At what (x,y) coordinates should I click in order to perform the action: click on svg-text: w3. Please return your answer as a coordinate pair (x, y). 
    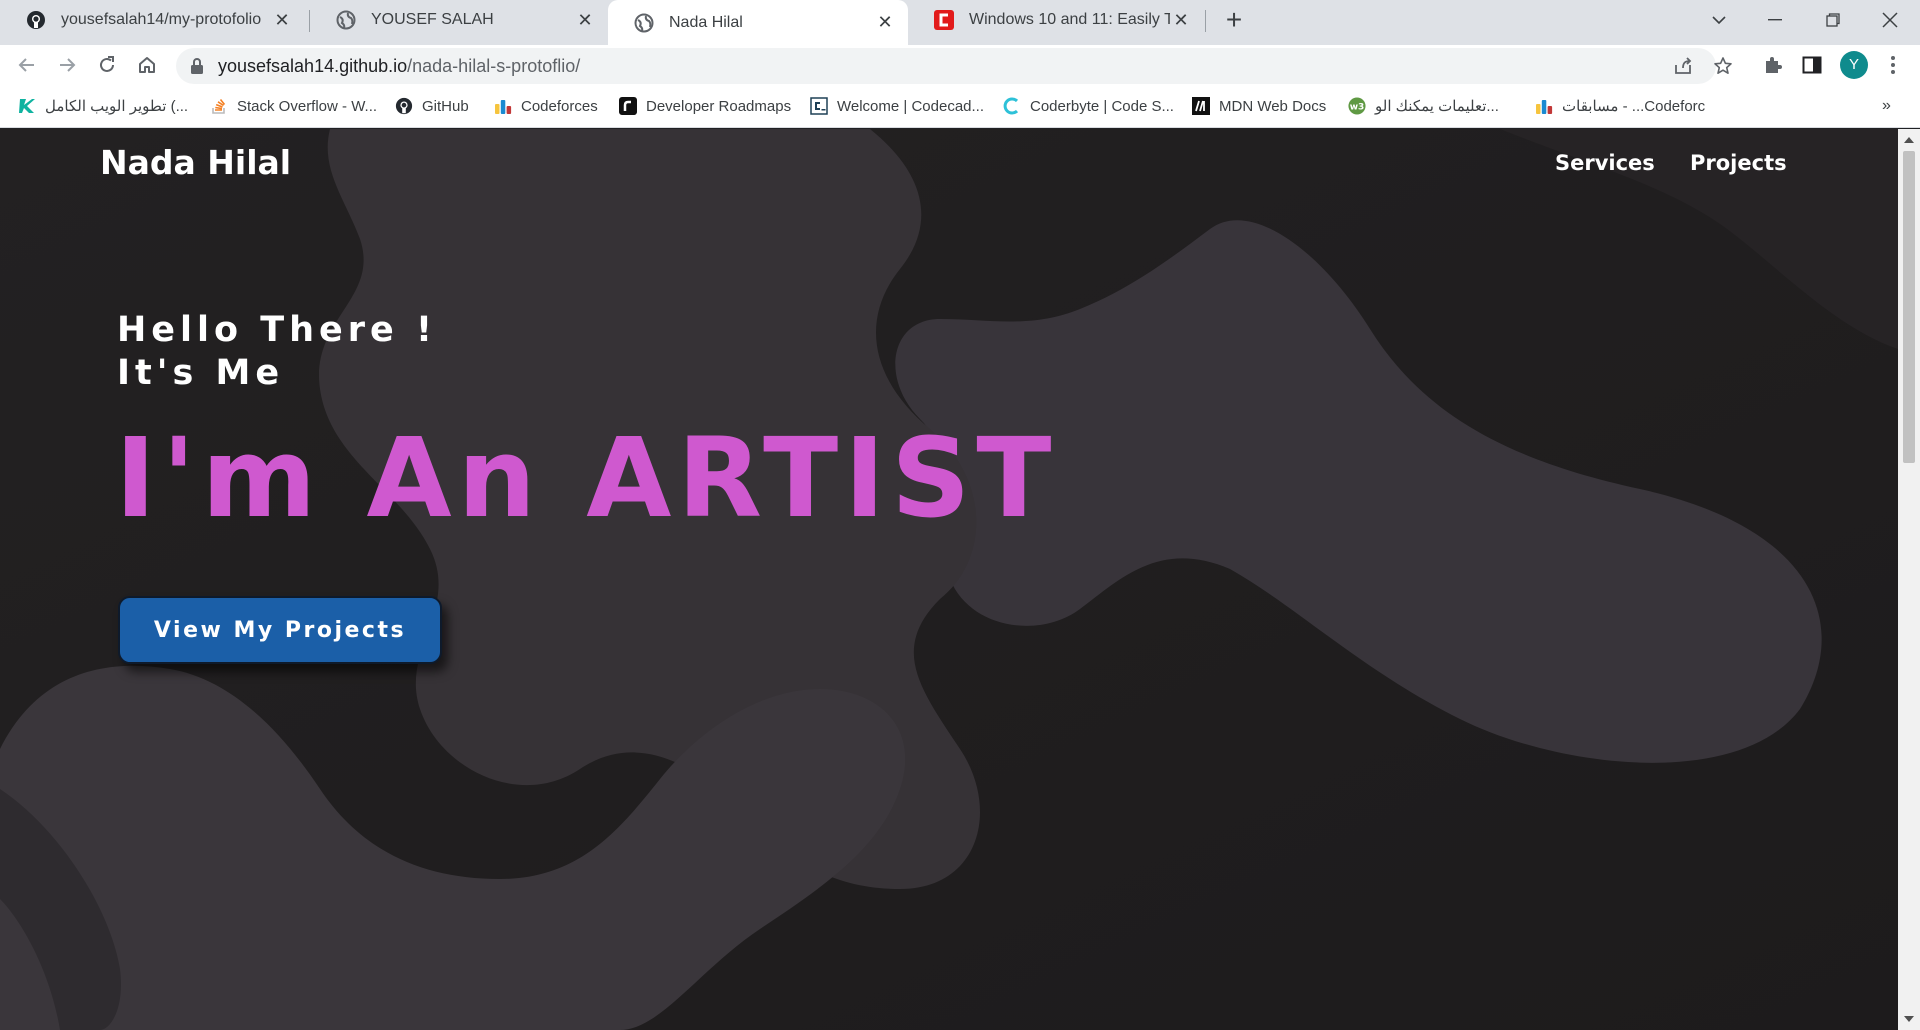
    Looking at the image, I should click on (1357, 108).